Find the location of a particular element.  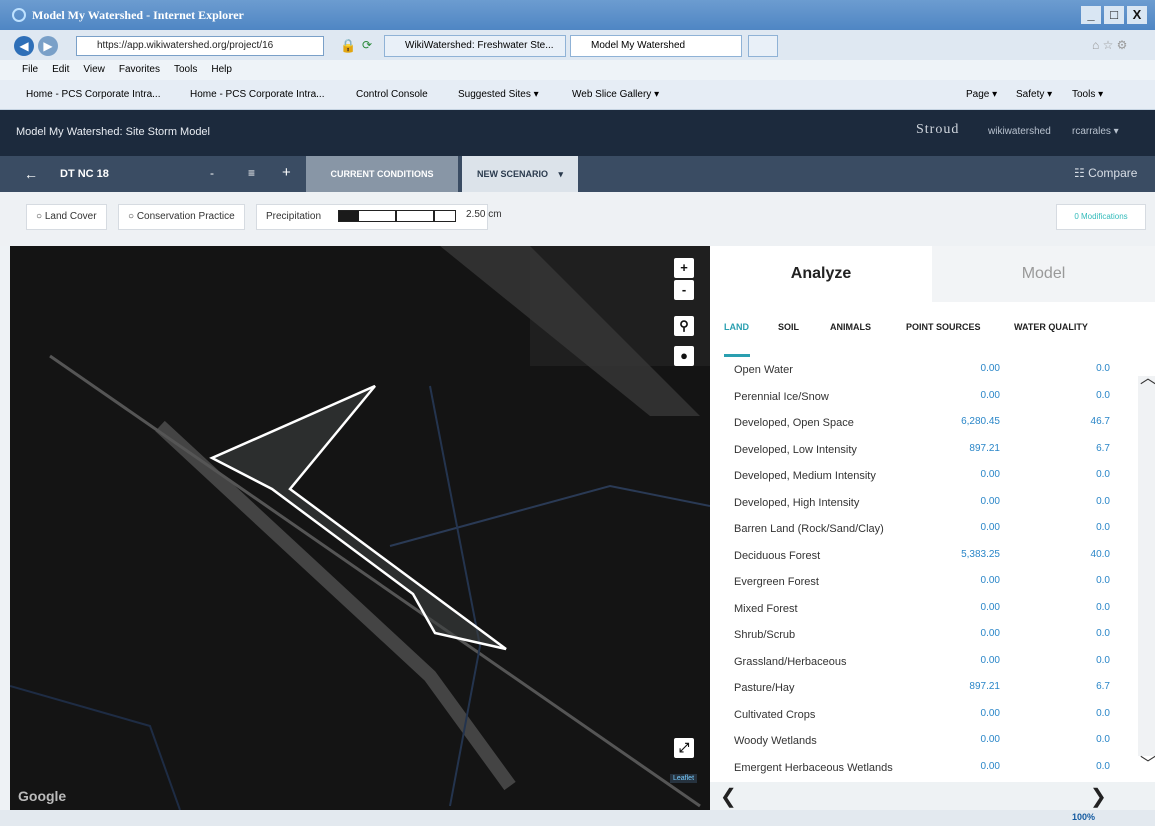

table-row: Pasture/Hay 897.21 6.7 is located at coordinates (920, 689).